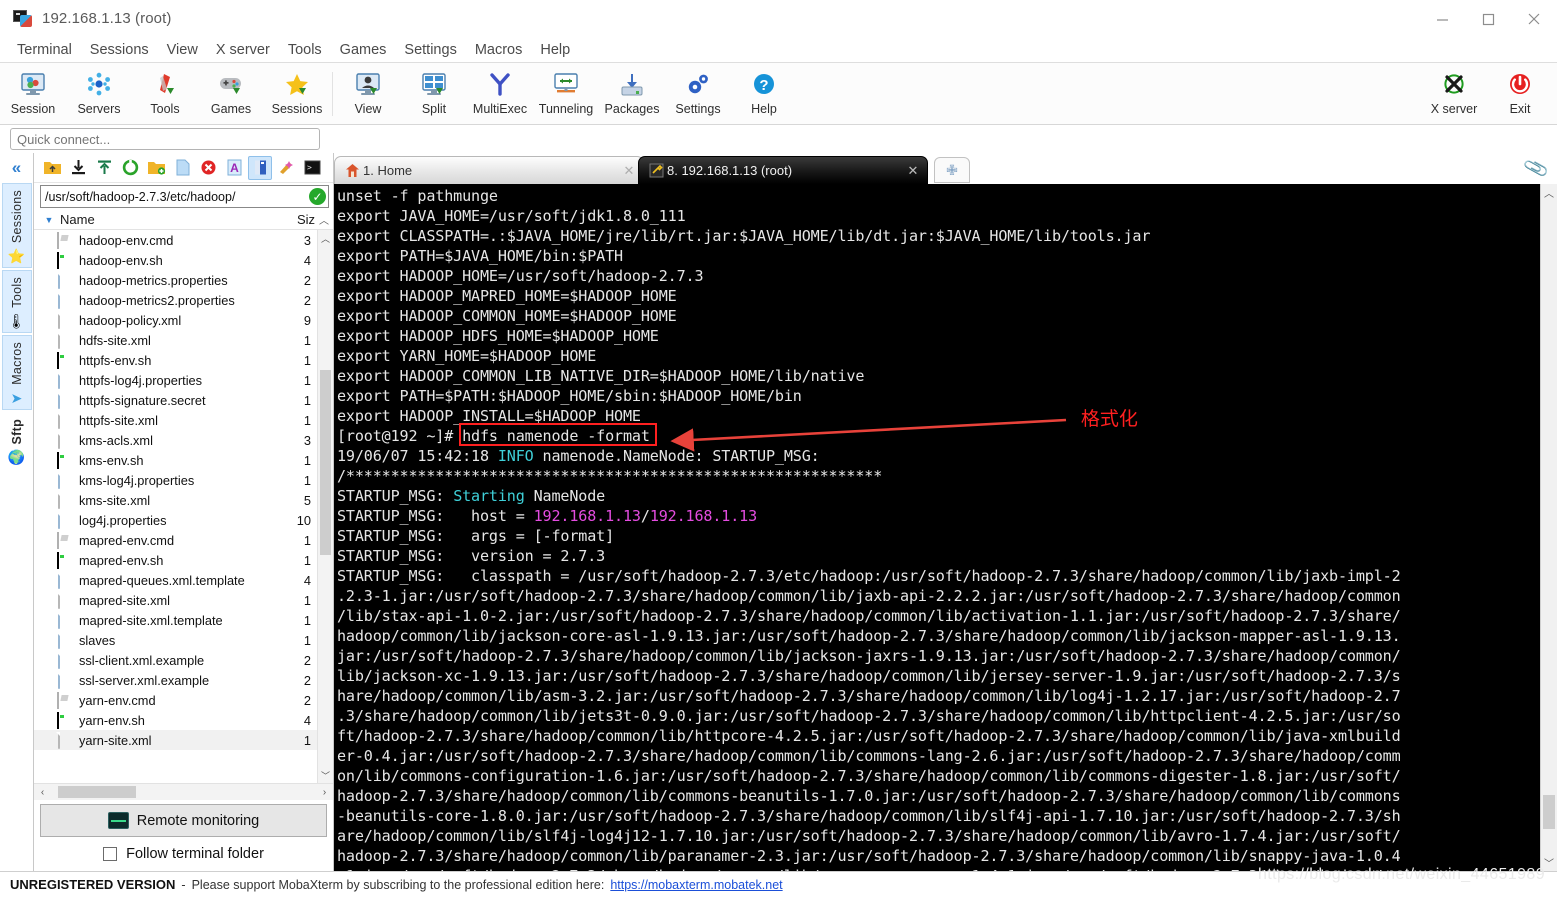 Image resolution: width=1557 pixels, height=897 pixels. Describe the element at coordinates (243, 50) in the screenshot. I see `menu-x-server: X server` at that location.